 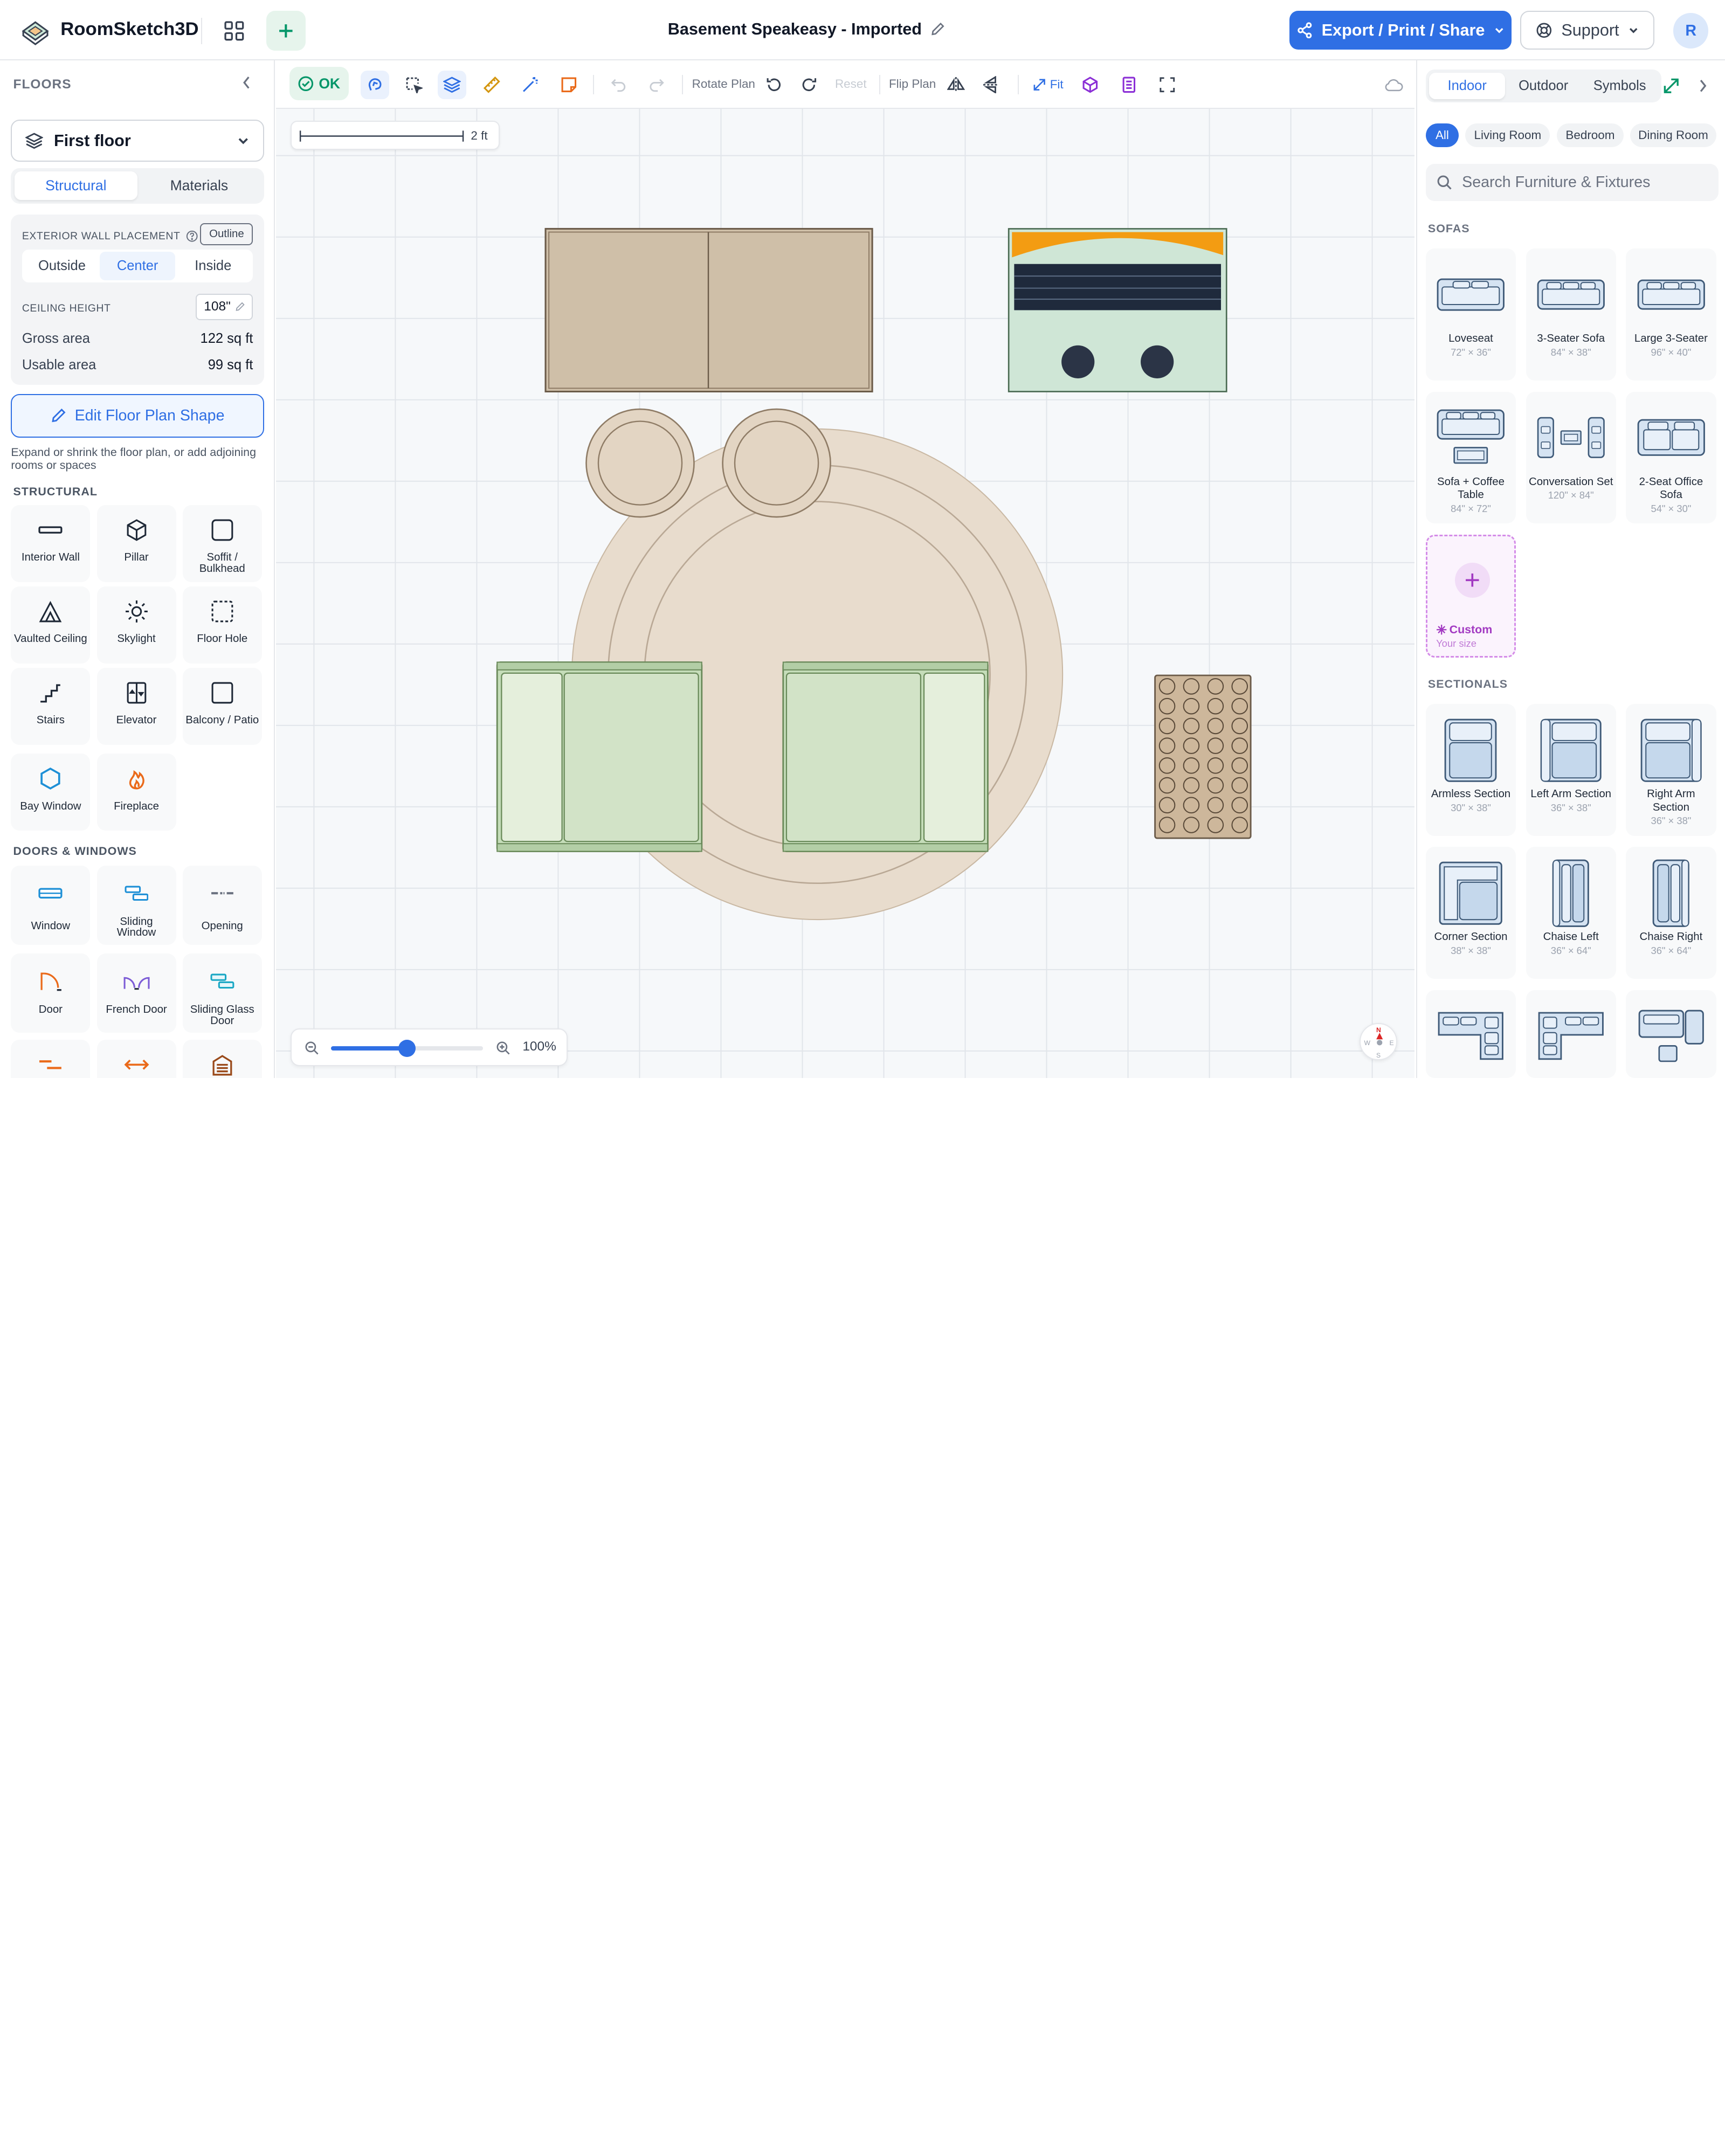 What do you see at coordinates (885, 756) in the screenshot?
I see `chaise-sofa-right` at bounding box center [885, 756].